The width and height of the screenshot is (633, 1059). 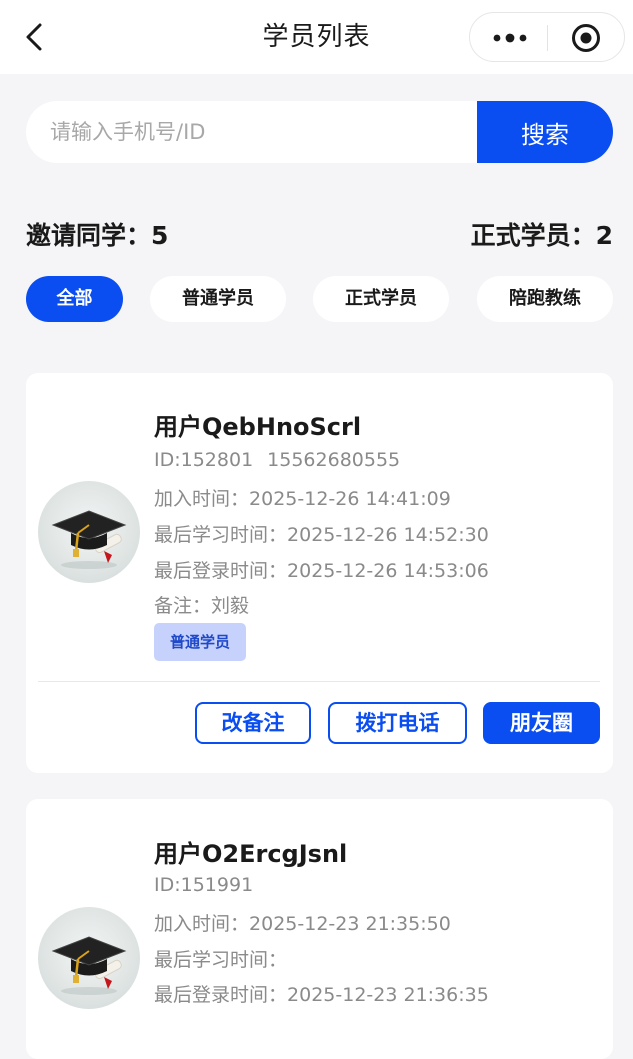 I want to click on last-study-time-line: 最后学习时间：, so click(x=220, y=958).